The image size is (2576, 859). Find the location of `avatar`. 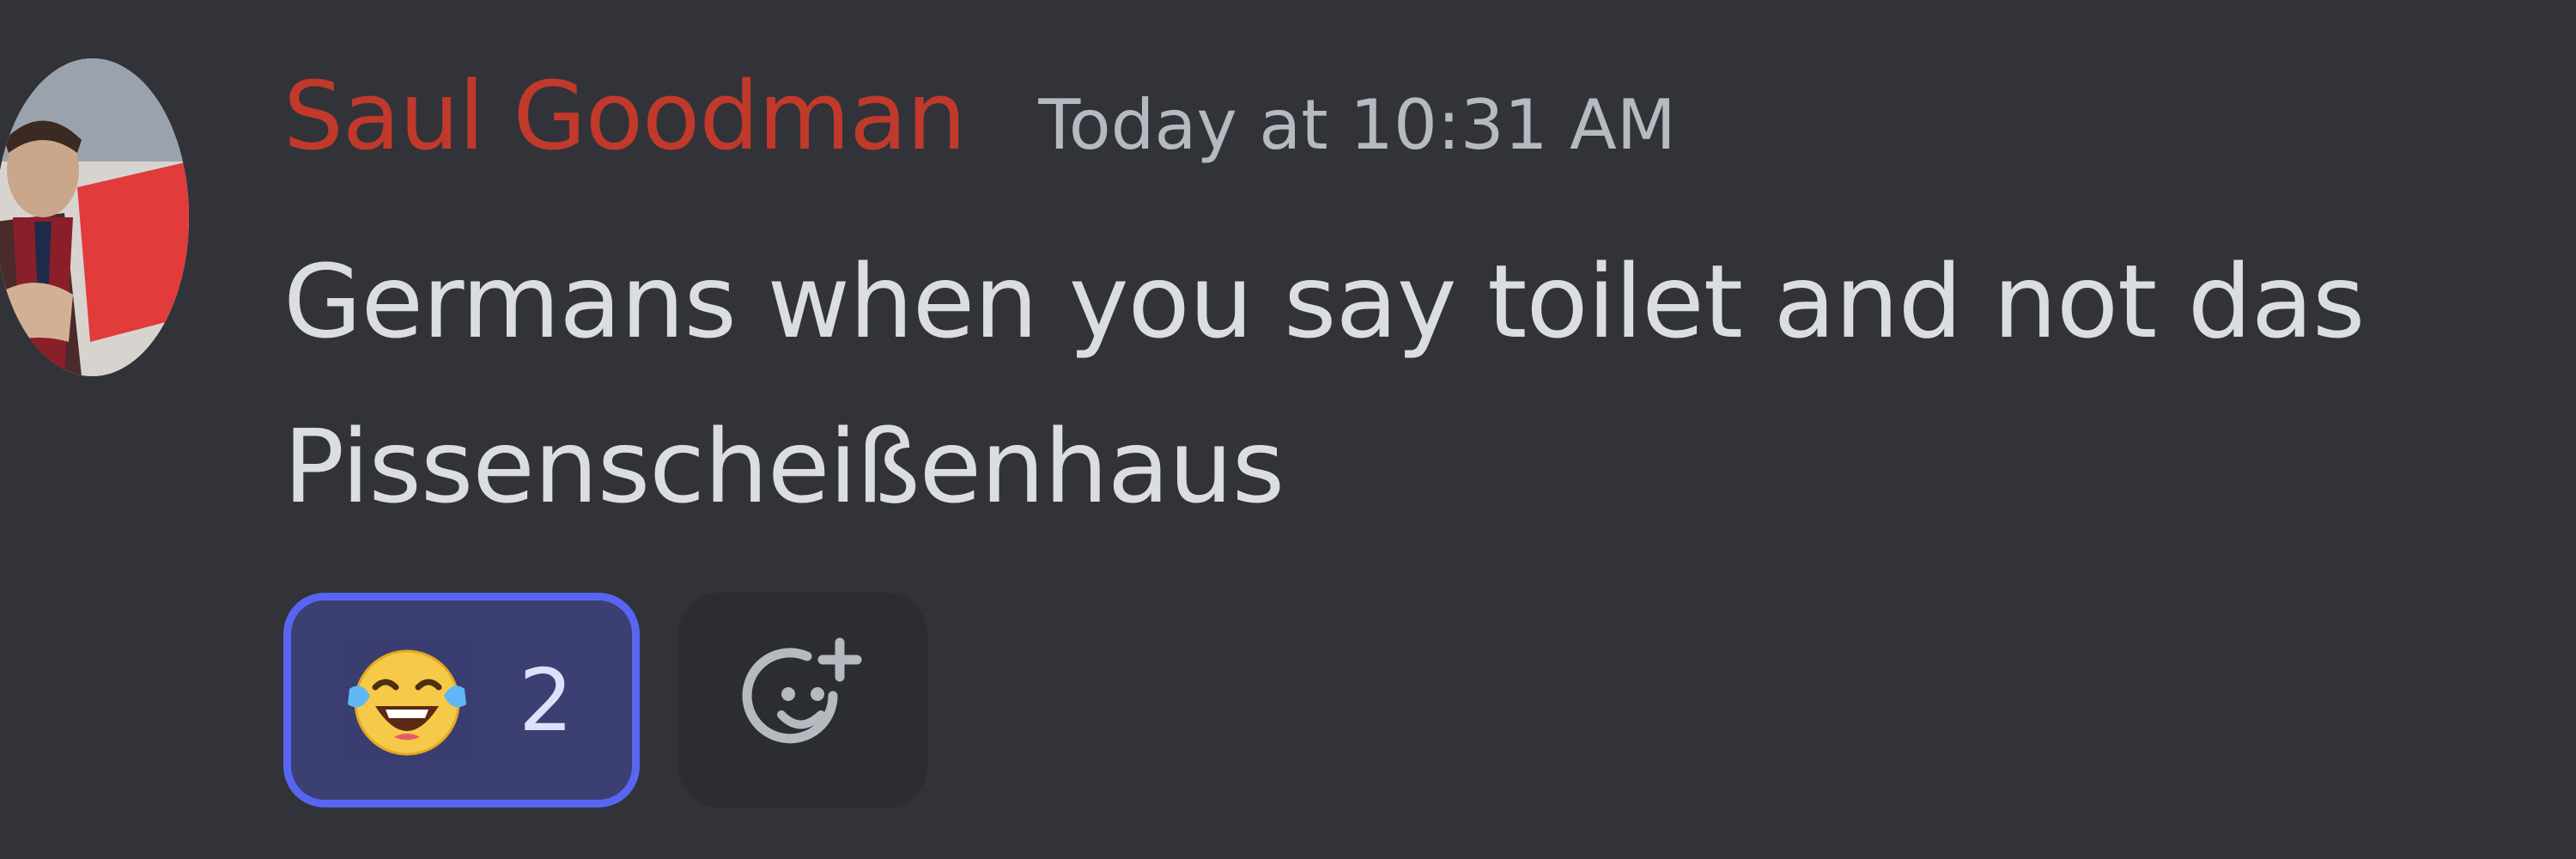

avatar is located at coordinates (94, 217).